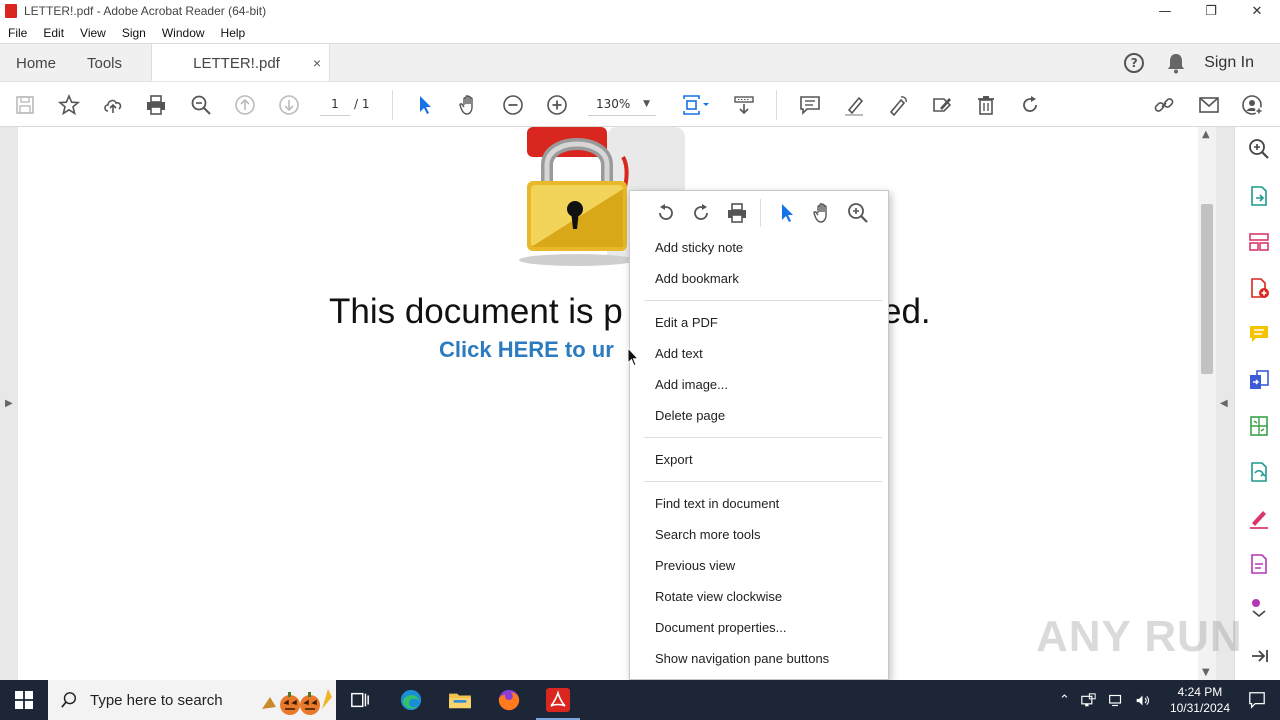 The height and width of the screenshot is (720, 1280). I want to click on document-link: Click HERE to ur, so click(526, 350).